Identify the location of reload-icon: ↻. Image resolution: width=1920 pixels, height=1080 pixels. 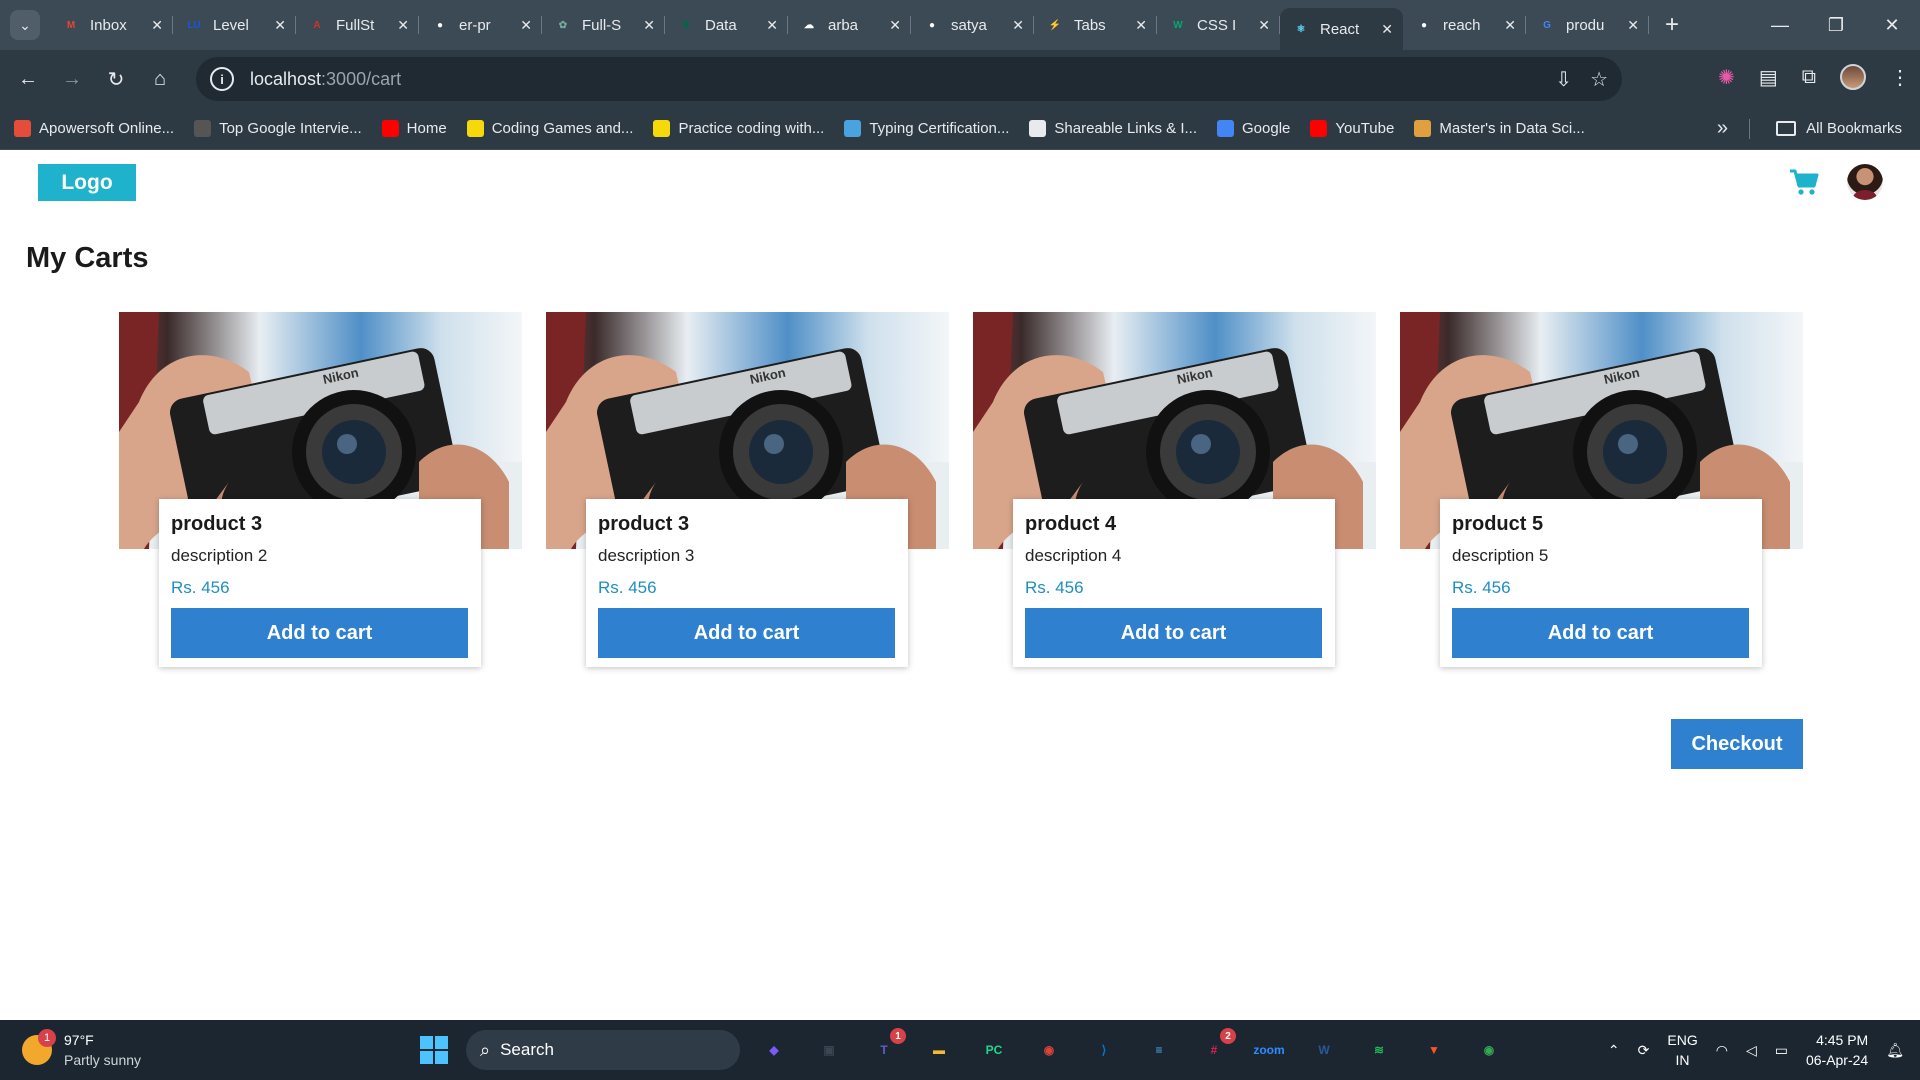
(116, 79).